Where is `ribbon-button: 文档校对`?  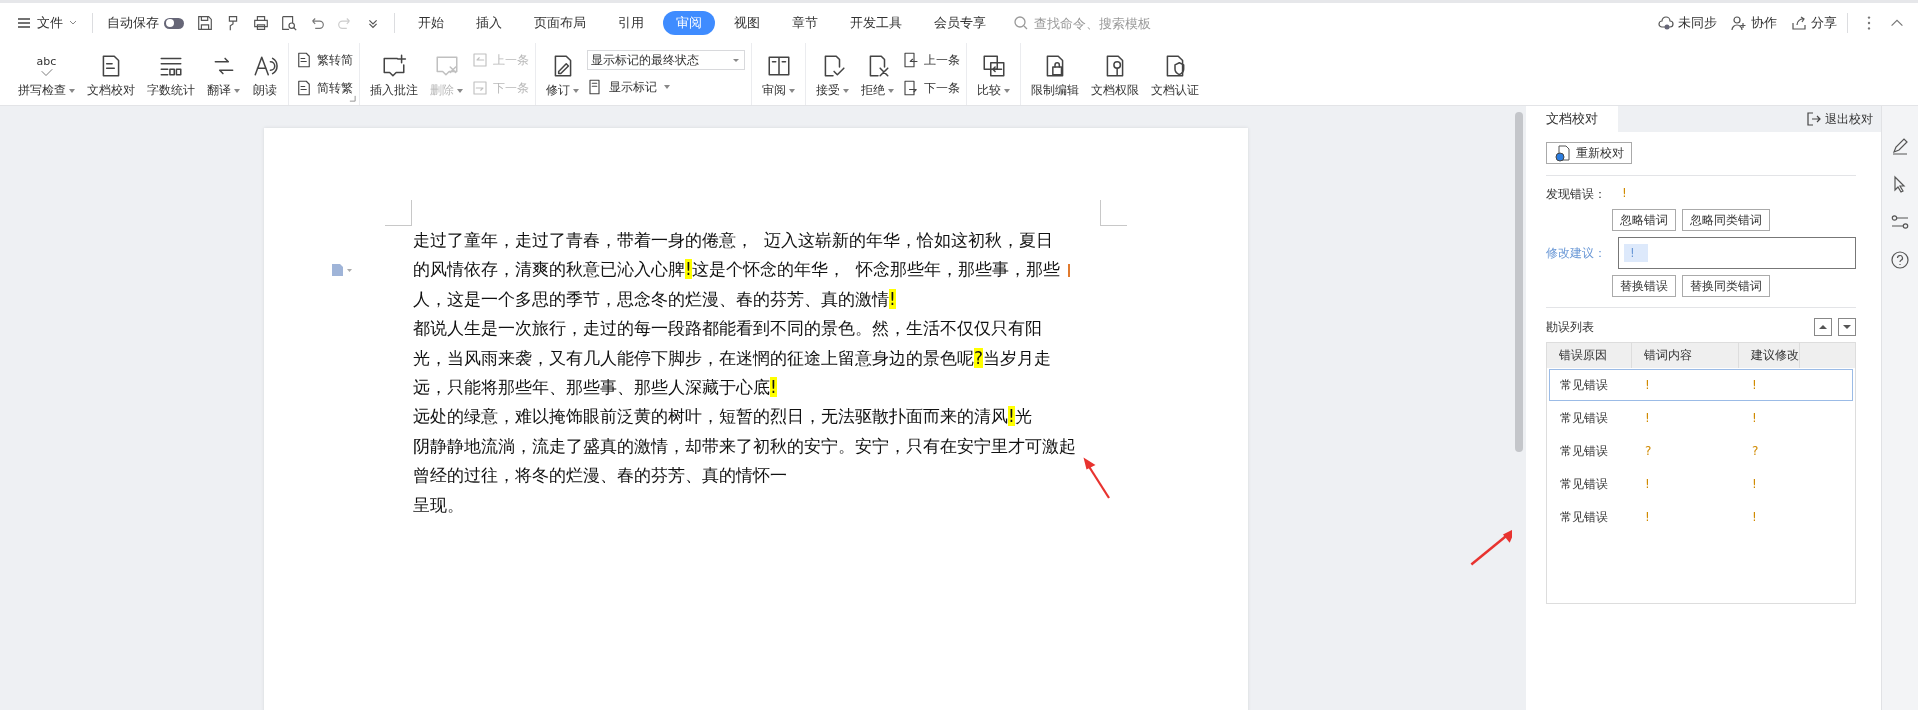
ribbon-button: 文档校对 is located at coordinates (111, 74).